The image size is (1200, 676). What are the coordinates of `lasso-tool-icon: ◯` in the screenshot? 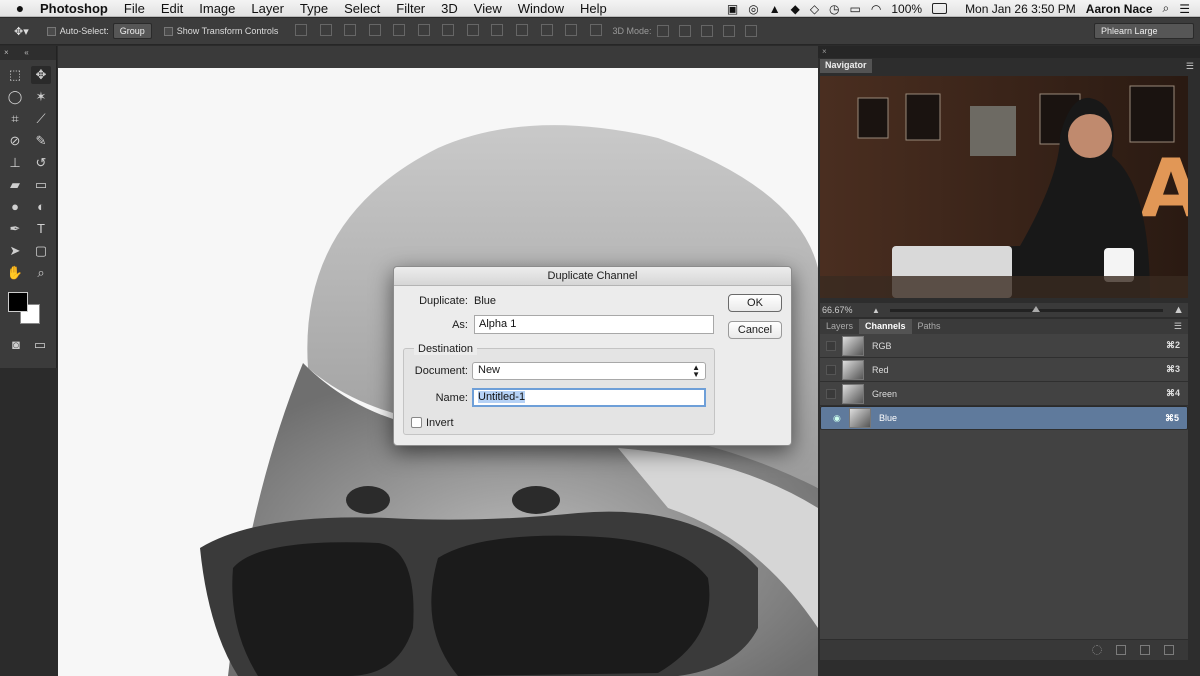 It's located at (15, 97).